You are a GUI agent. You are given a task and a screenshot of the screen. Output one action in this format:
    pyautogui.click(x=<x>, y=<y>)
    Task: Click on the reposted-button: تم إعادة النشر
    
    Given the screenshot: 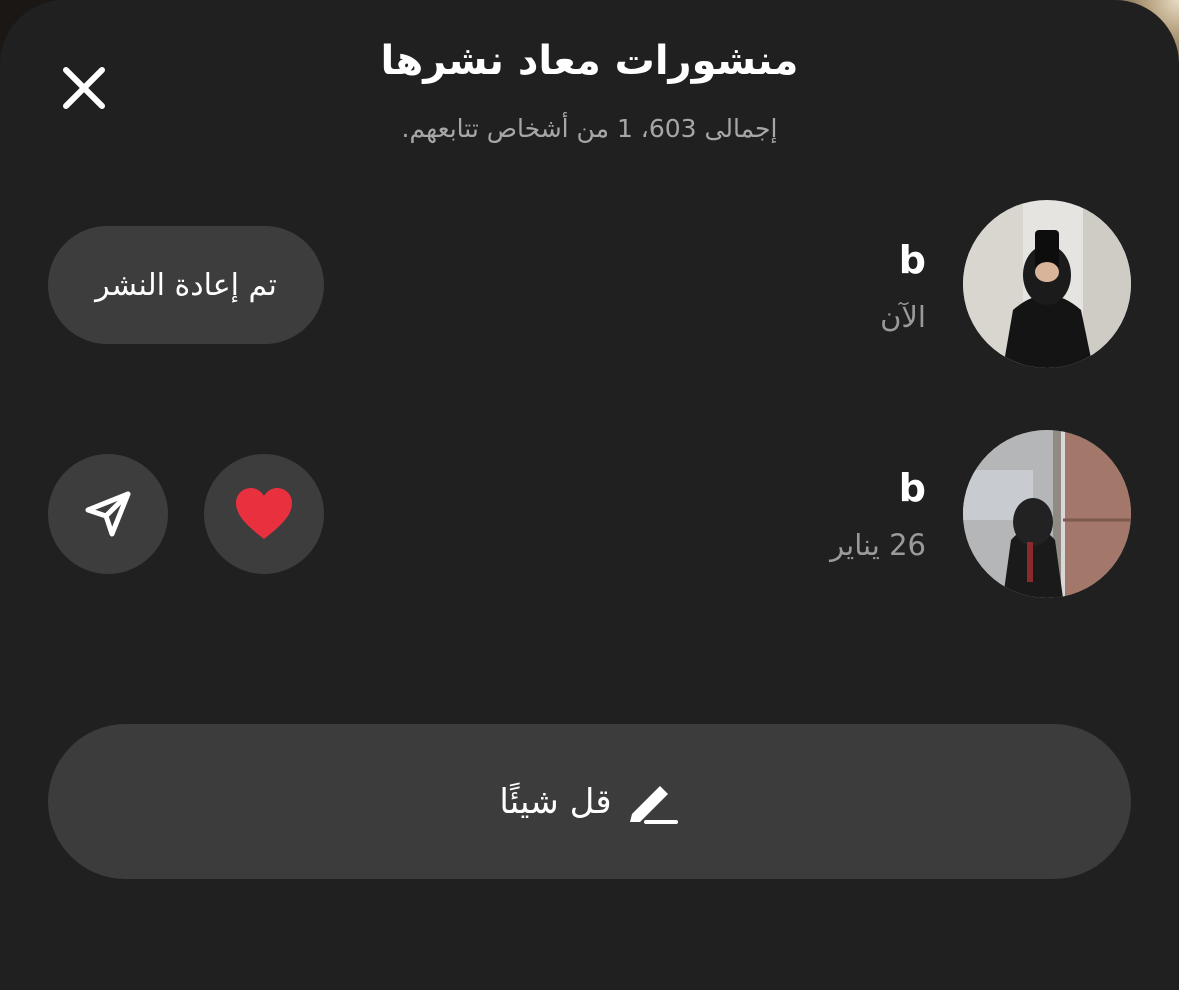 What is the action you would take?
    pyautogui.click(x=186, y=285)
    